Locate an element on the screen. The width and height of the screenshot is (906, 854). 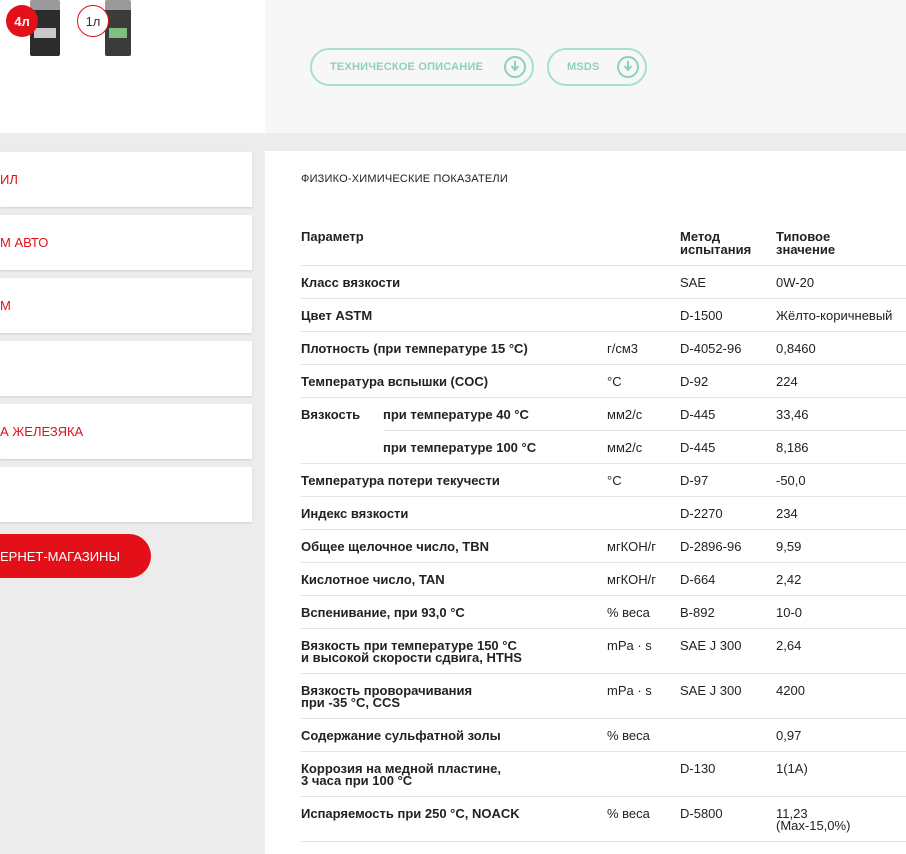
product-image-area: 4л 1л is located at coordinates (132, 66).